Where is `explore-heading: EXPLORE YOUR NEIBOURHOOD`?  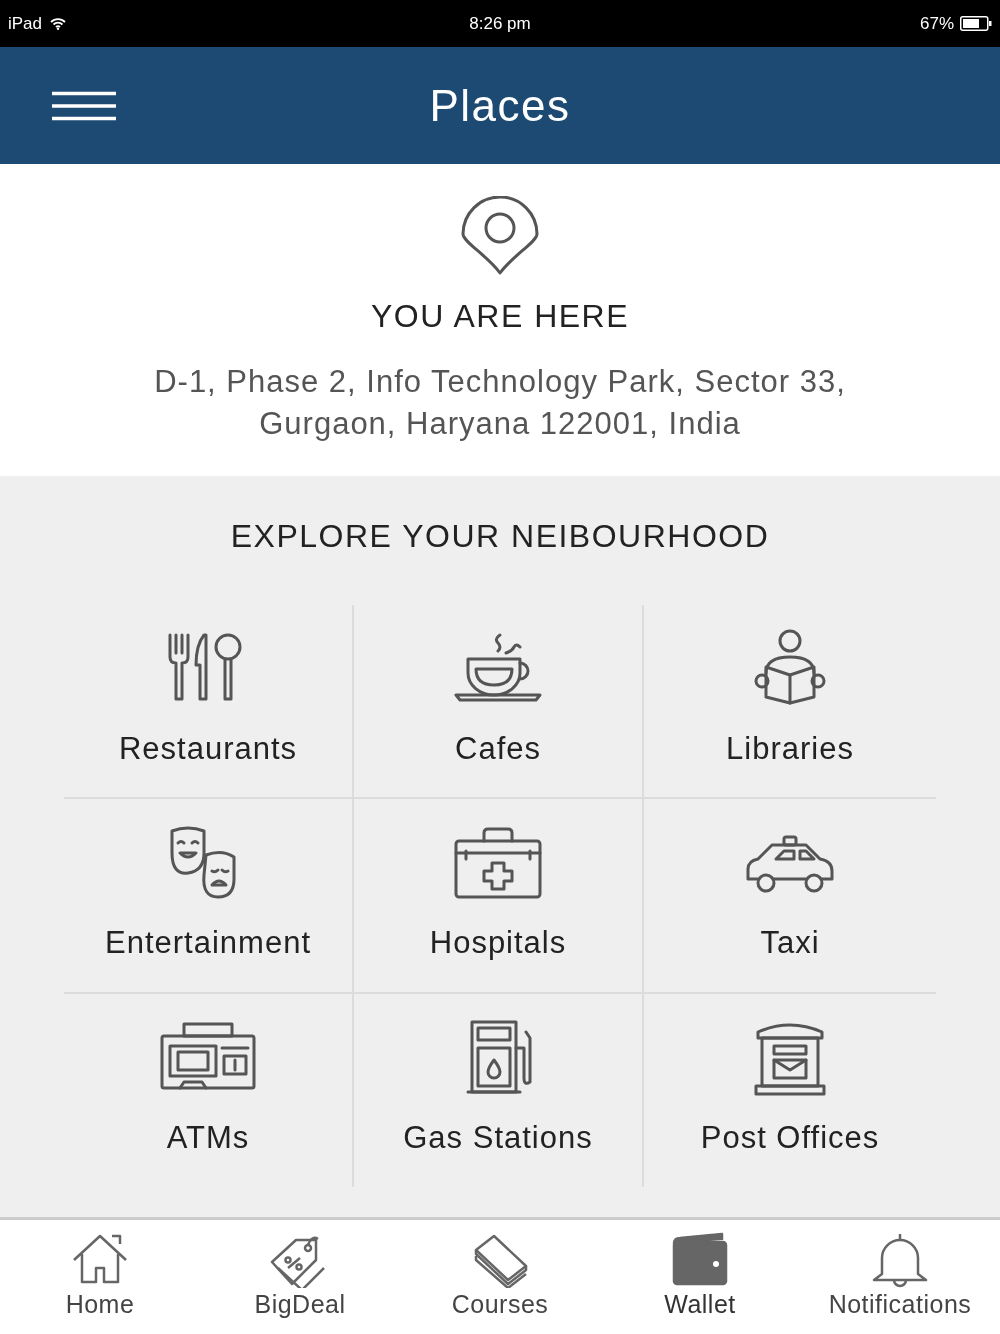 explore-heading: EXPLORE YOUR NEIBOURHOOD is located at coordinates (500, 536).